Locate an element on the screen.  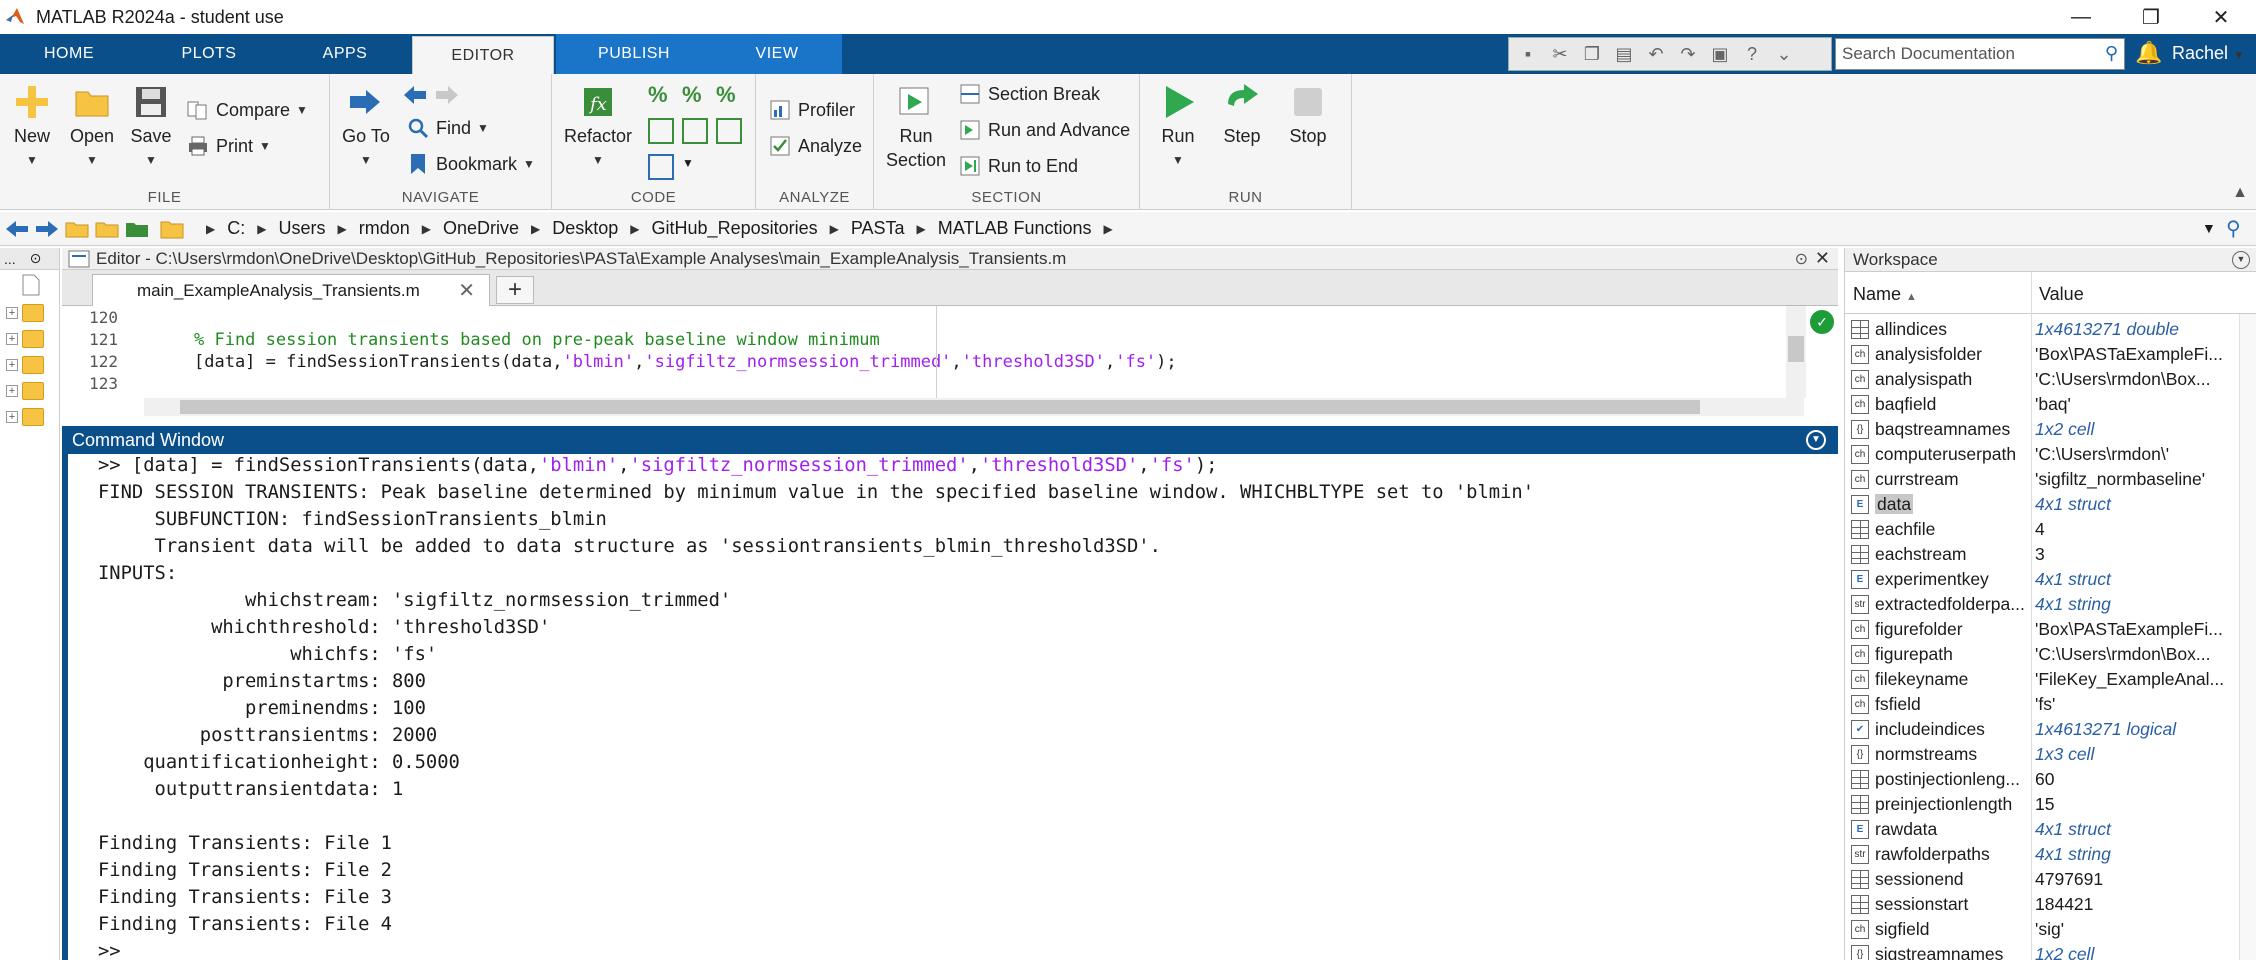
workspace-variable-row: ch sigfield 'sig' is located at coordinates (2050, 929).